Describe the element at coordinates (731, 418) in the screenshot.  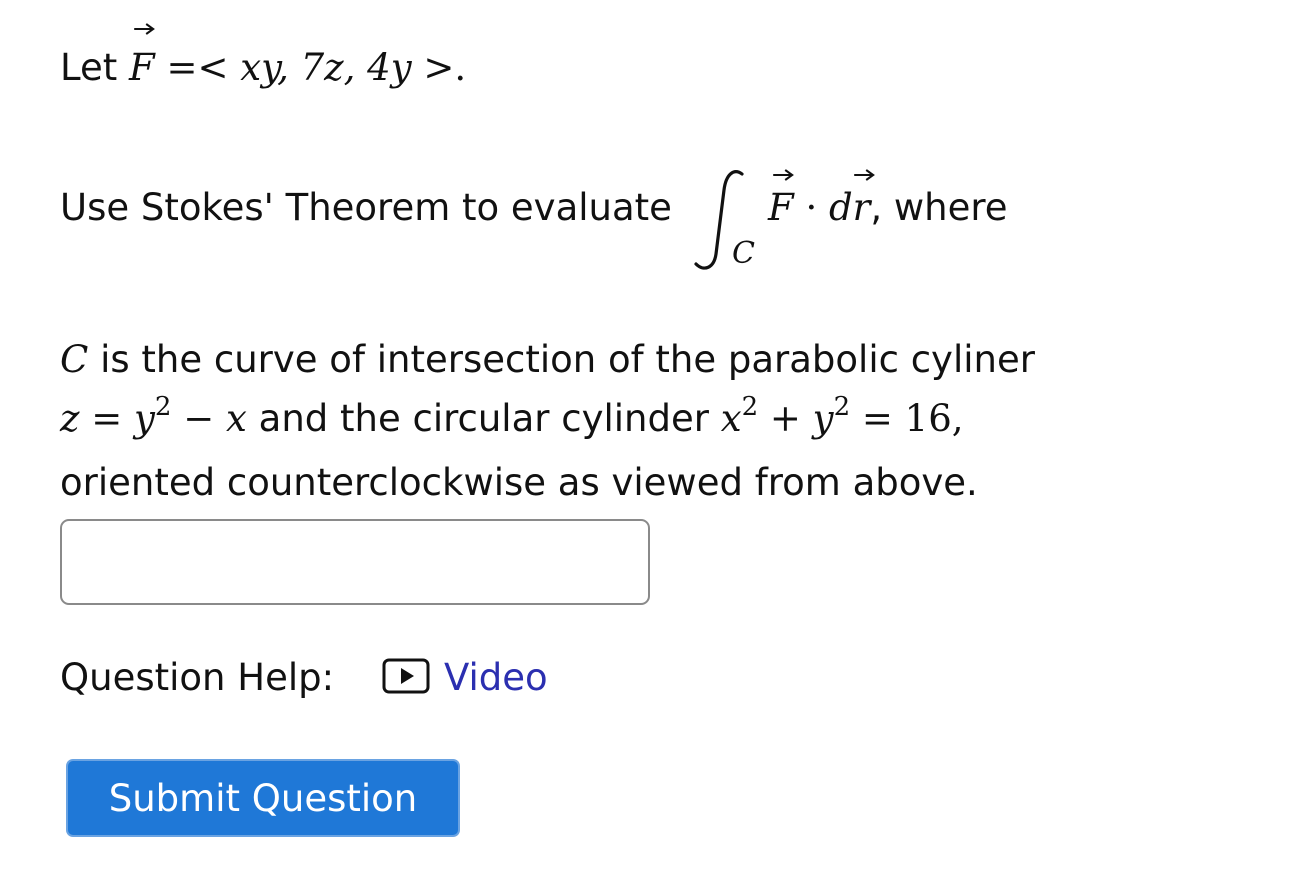
I see `eq2-x: x` at that location.